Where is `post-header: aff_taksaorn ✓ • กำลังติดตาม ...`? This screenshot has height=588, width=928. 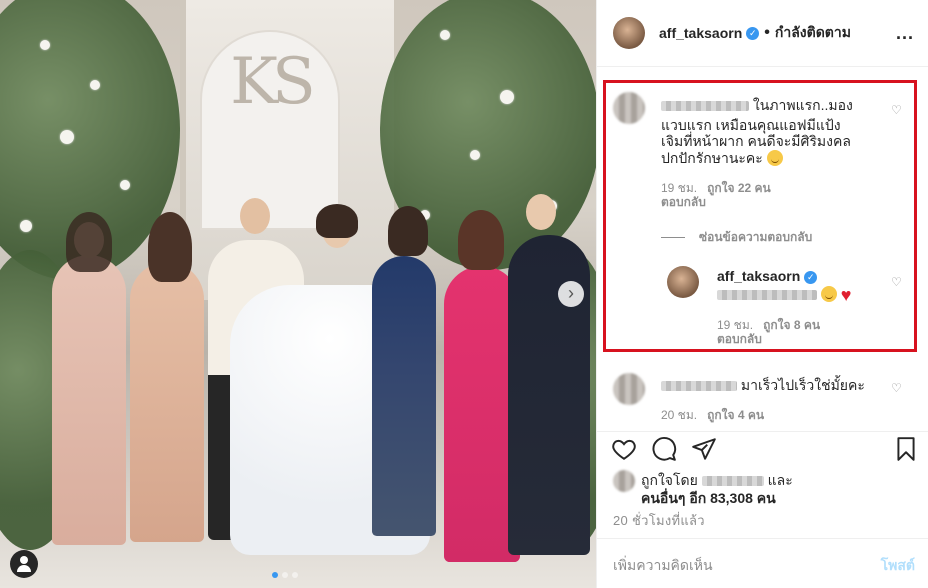
post-header: aff_taksaorn ✓ • กำลังติดตาม ... is located at coordinates (762, 33).